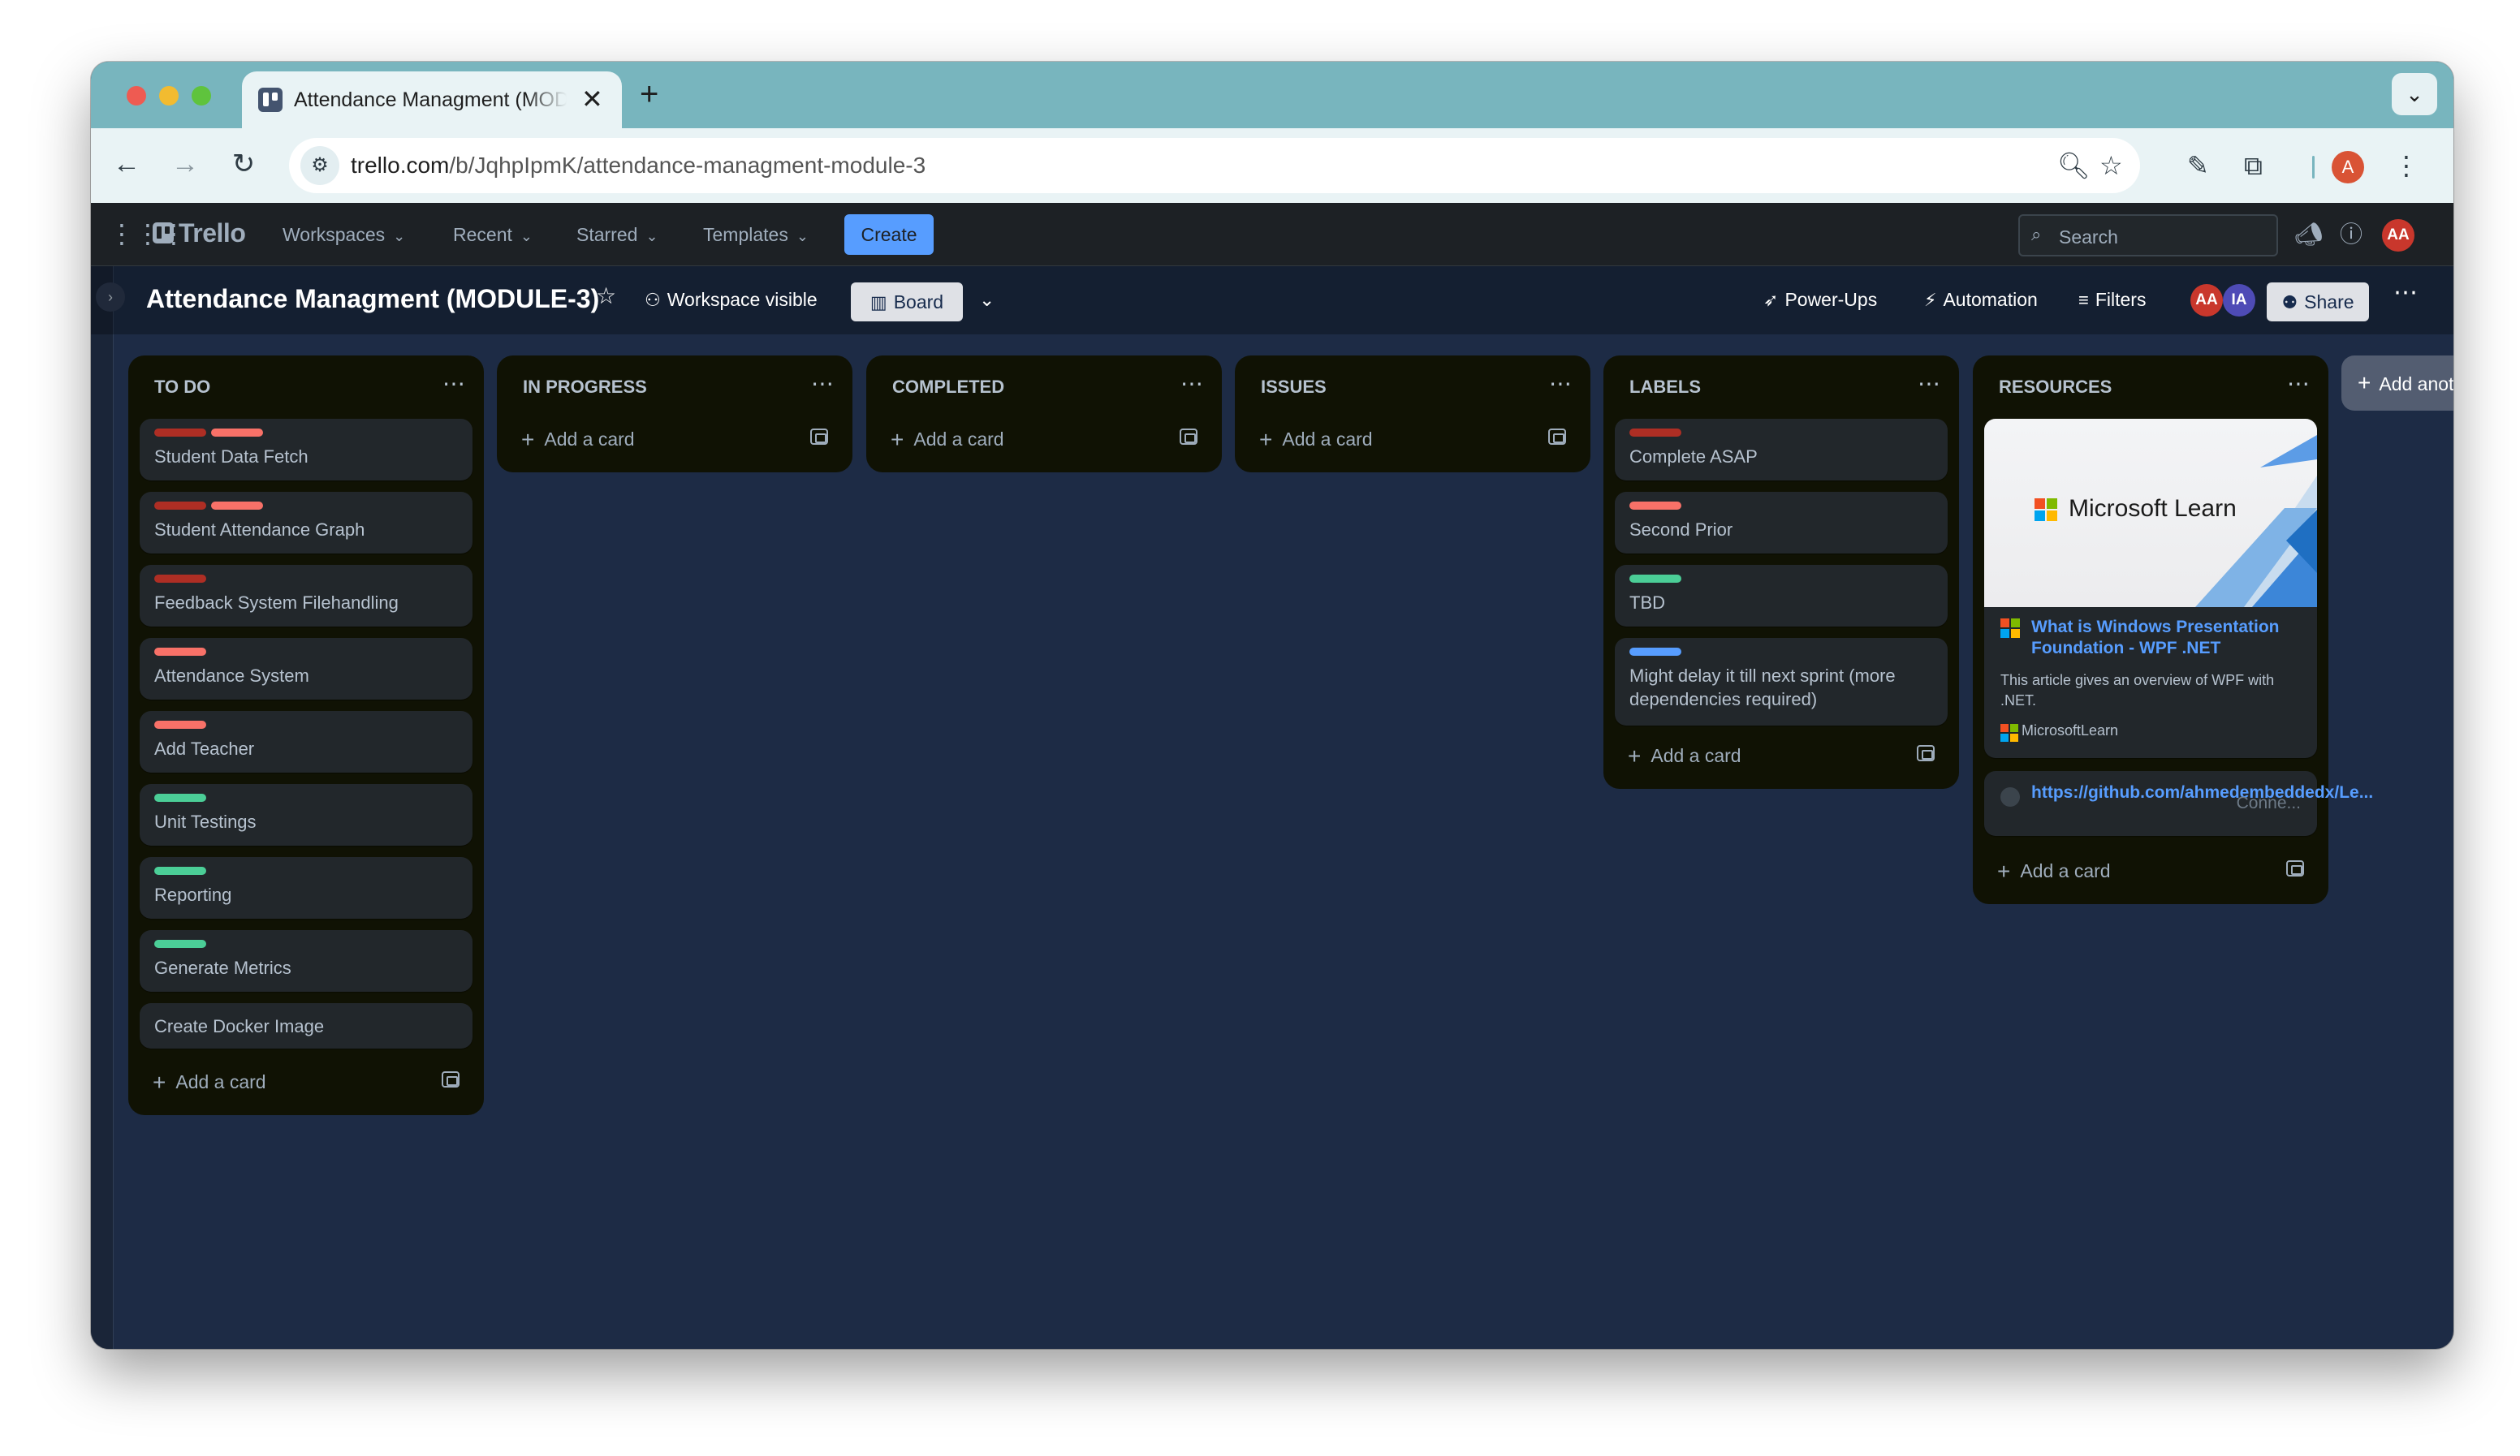 The height and width of the screenshot is (1456, 2520). What do you see at coordinates (1782, 596) in the screenshot?
I see `card: TBD` at bounding box center [1782, 596].